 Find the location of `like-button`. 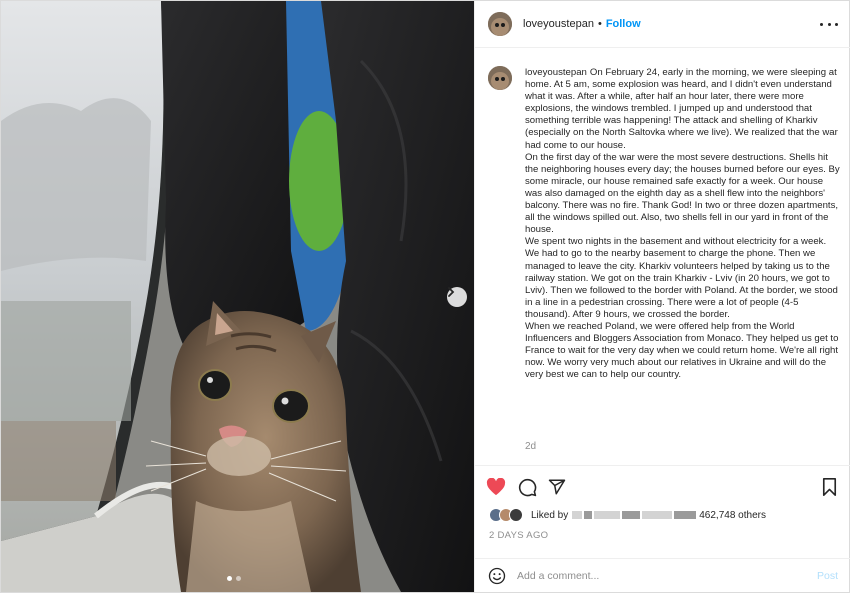

like-button is located at coordinates (496, 487).